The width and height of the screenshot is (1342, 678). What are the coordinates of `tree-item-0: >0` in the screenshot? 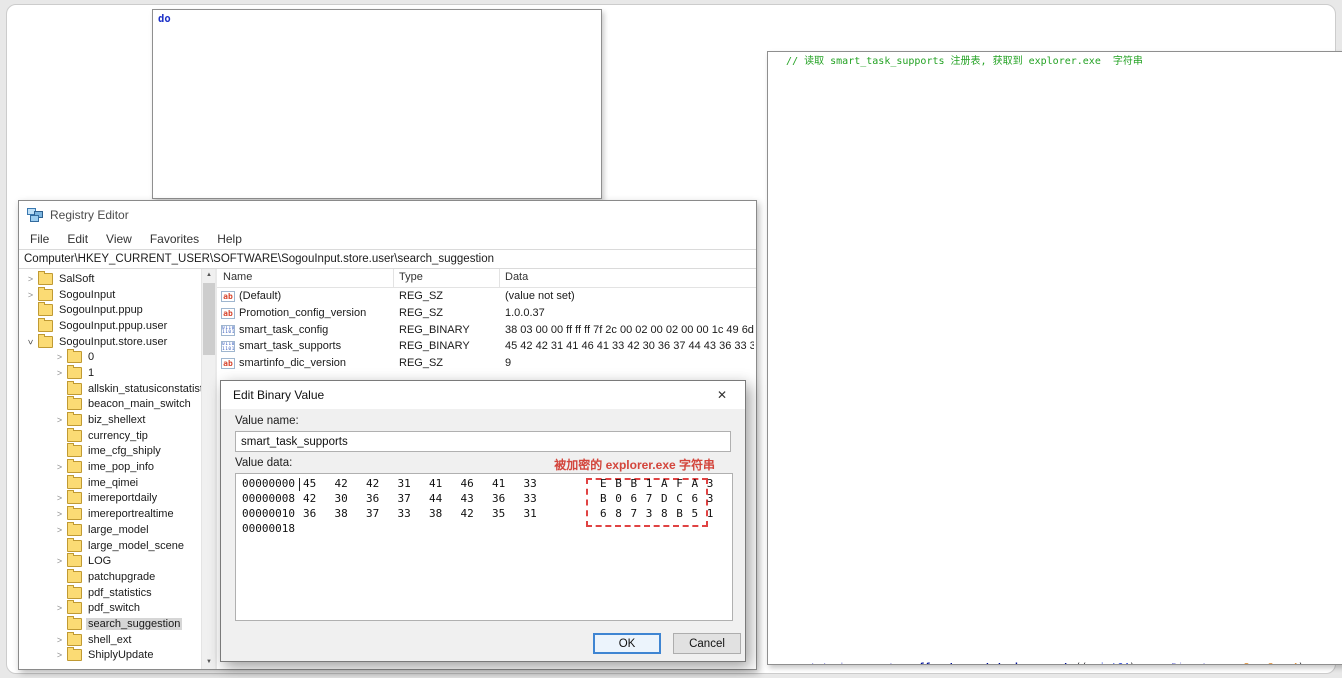 It's located at (110, 357).